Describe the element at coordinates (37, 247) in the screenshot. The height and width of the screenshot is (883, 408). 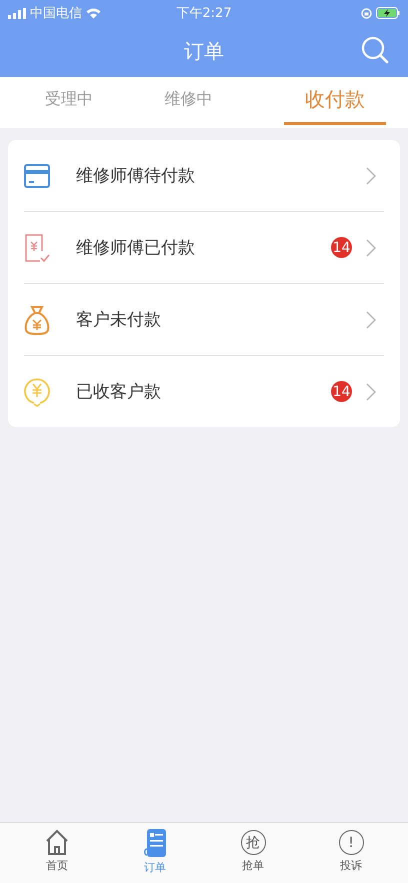
I see `receipt-icon` at that location.